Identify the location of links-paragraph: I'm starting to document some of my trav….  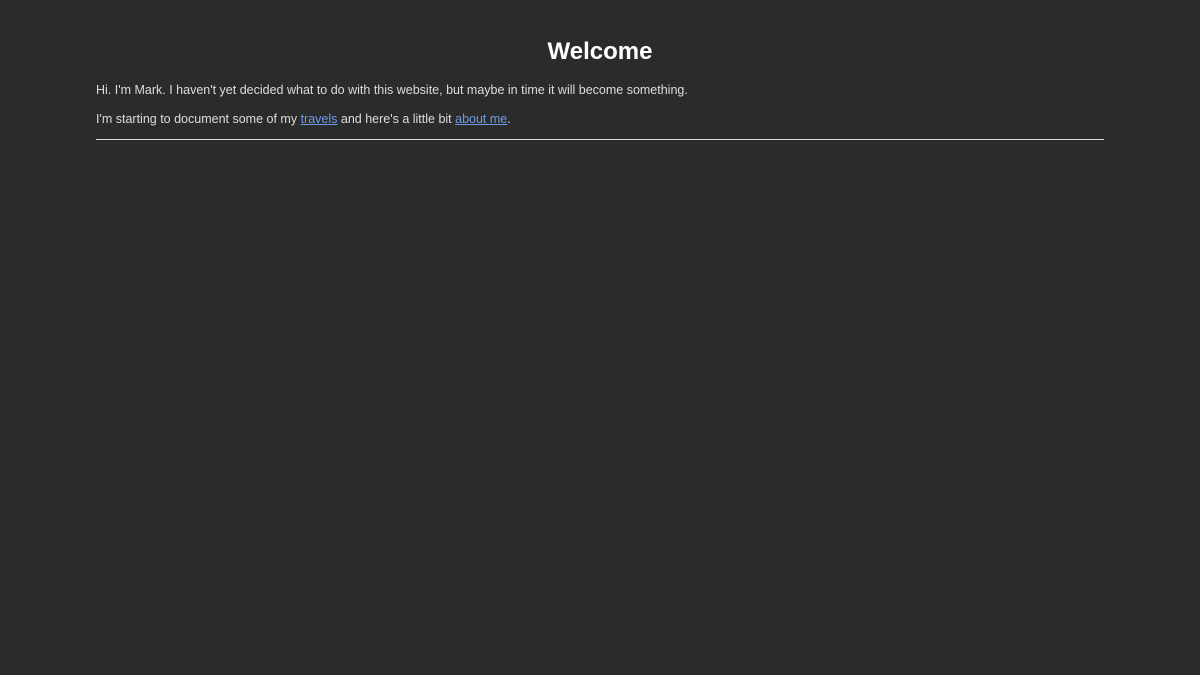
(303, 119).